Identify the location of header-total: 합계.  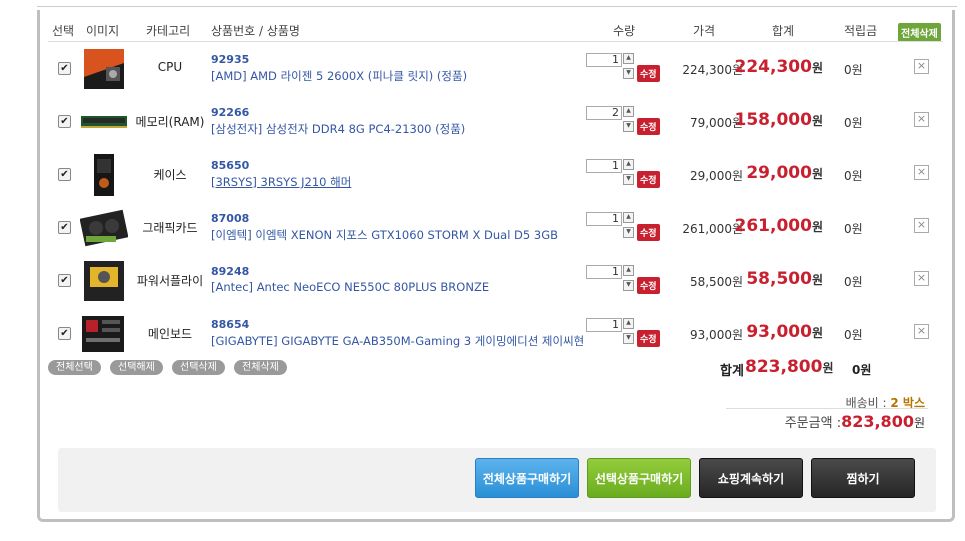
(783, 31).